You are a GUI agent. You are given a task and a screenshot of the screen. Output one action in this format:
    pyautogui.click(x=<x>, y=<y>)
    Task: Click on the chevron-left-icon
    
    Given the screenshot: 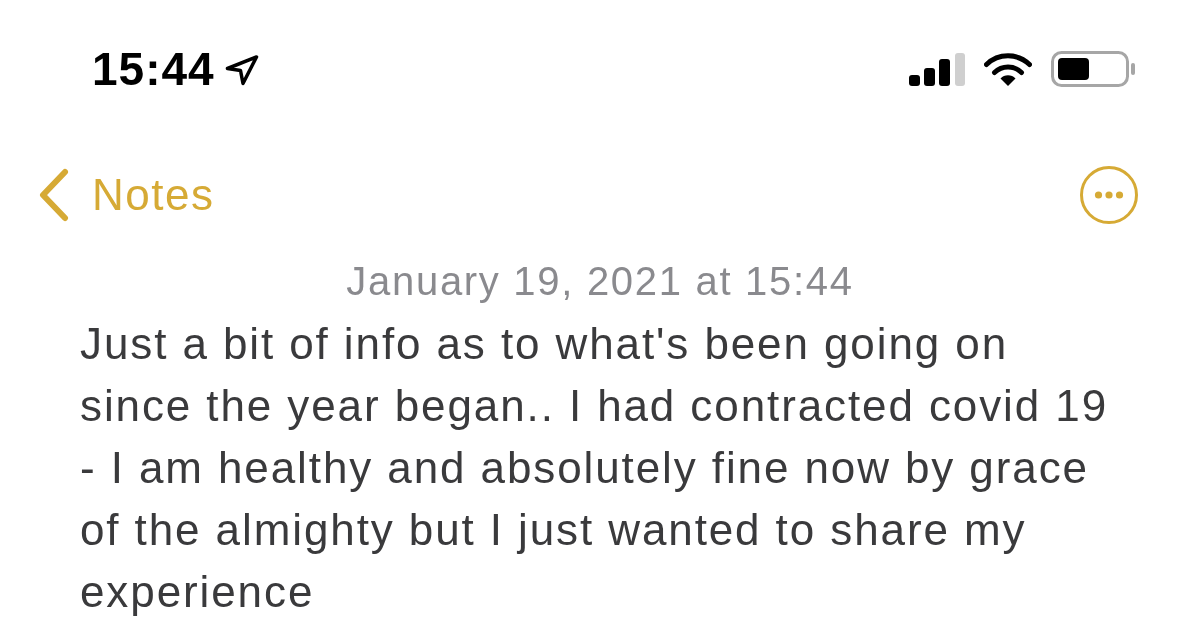 What is the action you would take?
    pyautogui.click(x=54, y=195)
    